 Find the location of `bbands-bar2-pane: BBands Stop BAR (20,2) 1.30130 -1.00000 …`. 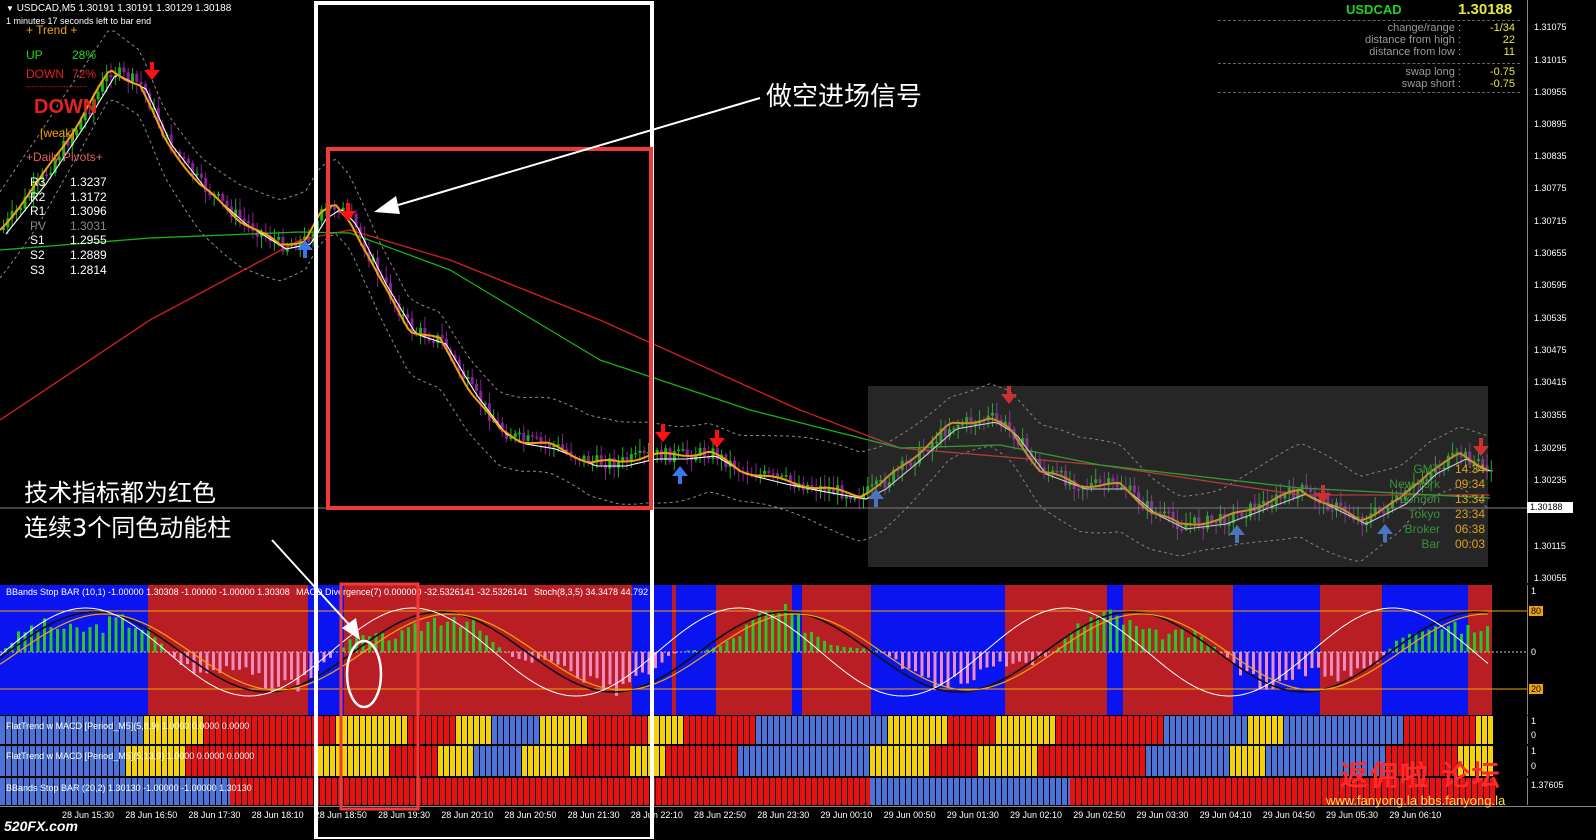

bbands-bar2-pane: BBands Stop BAR (20,2) 1.30130 -1.00000 … is located at coordinates (763, 791).